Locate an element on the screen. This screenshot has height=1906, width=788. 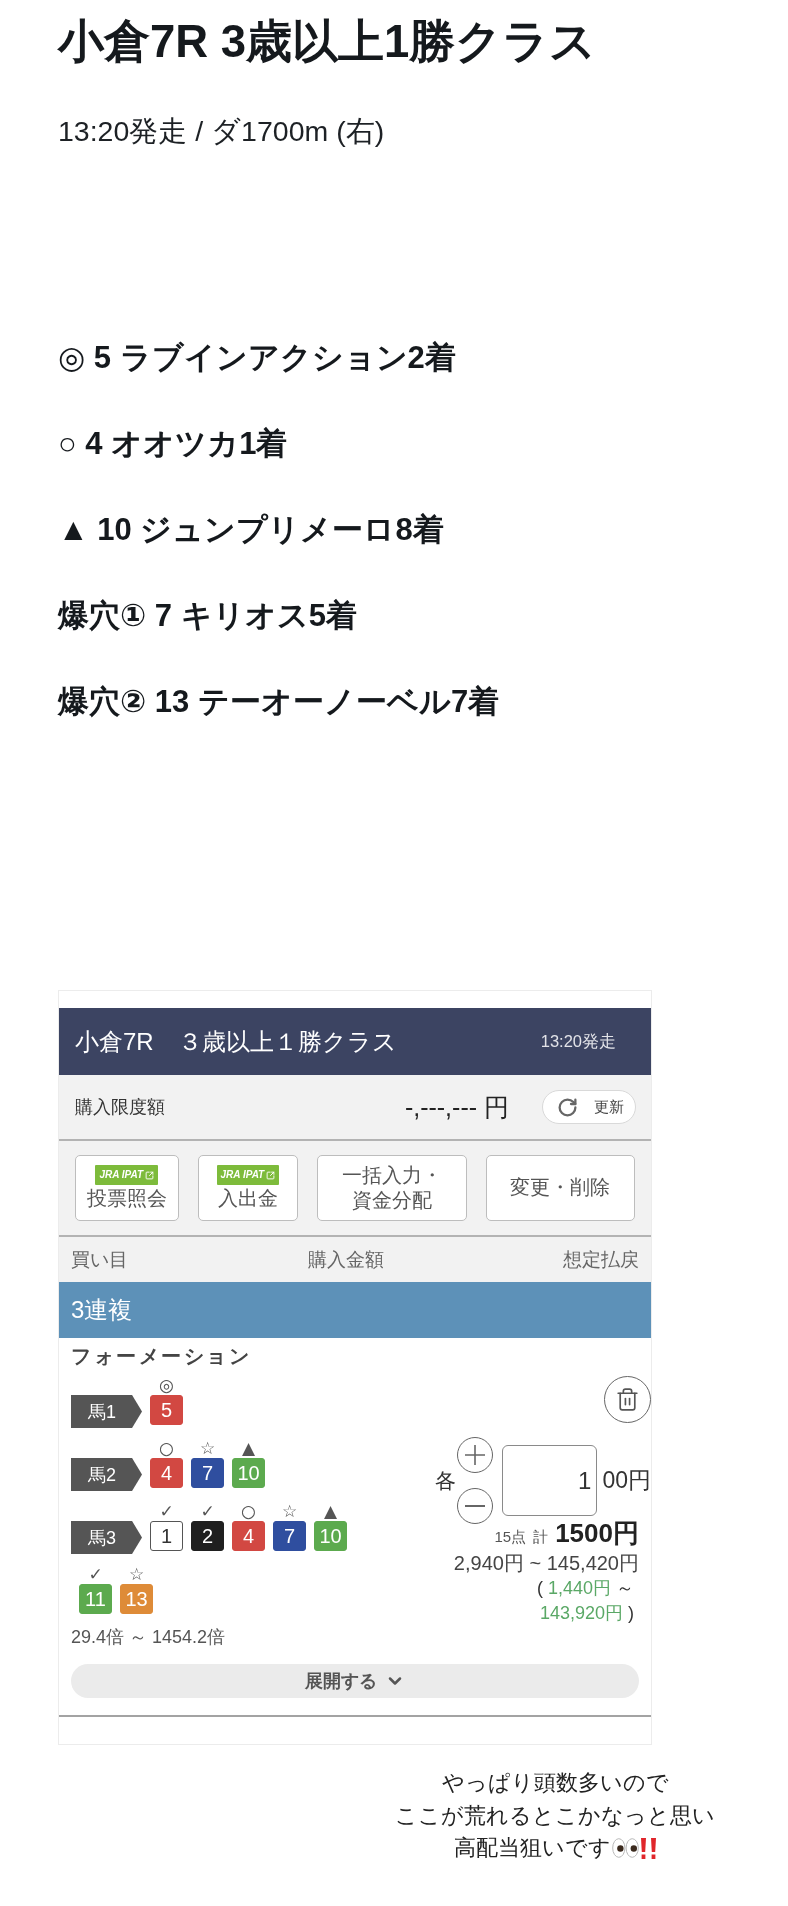
decrease-button is located at coordinates (475, 1506).